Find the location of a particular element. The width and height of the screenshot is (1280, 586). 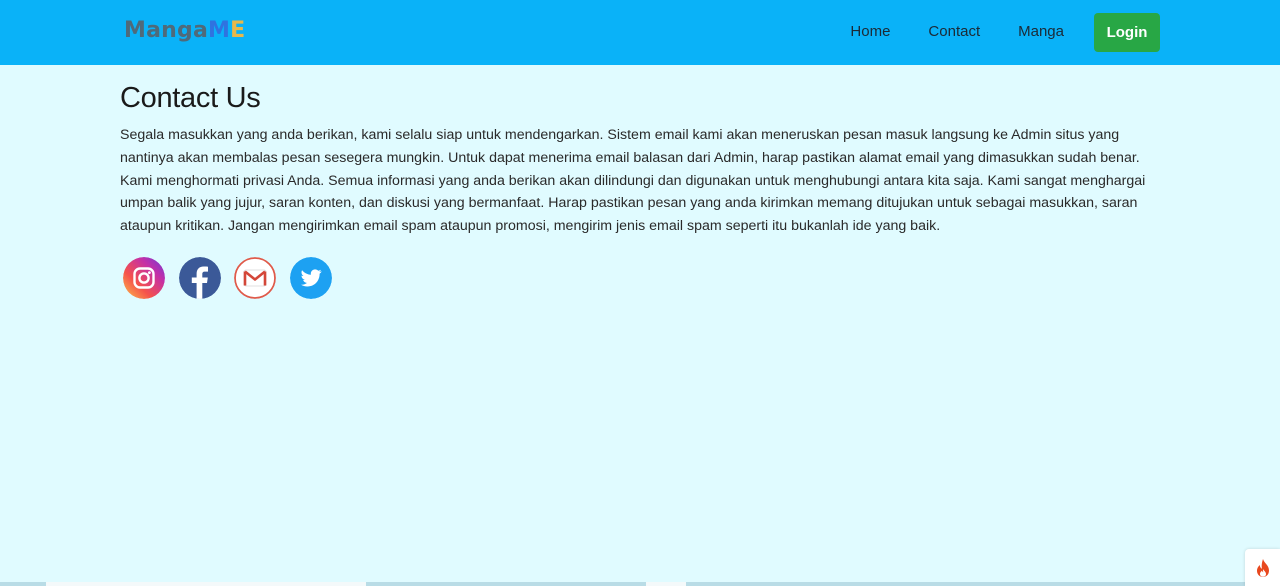

gmail-icon is located at coordinates (255, 278).